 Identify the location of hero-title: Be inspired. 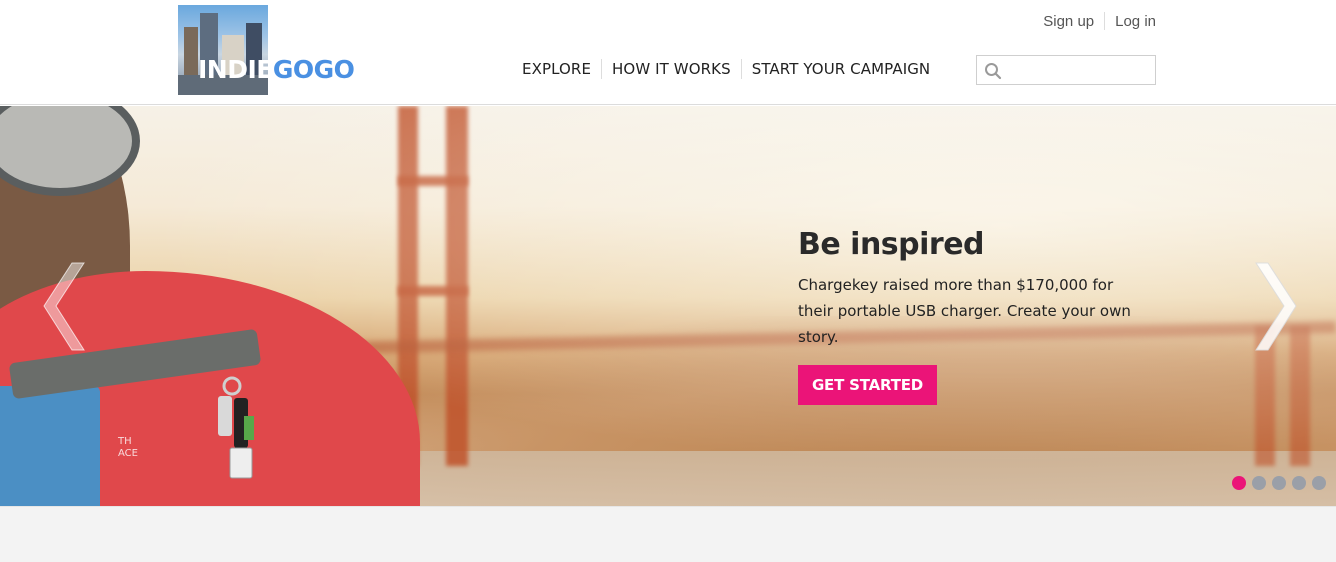
(891, 244).